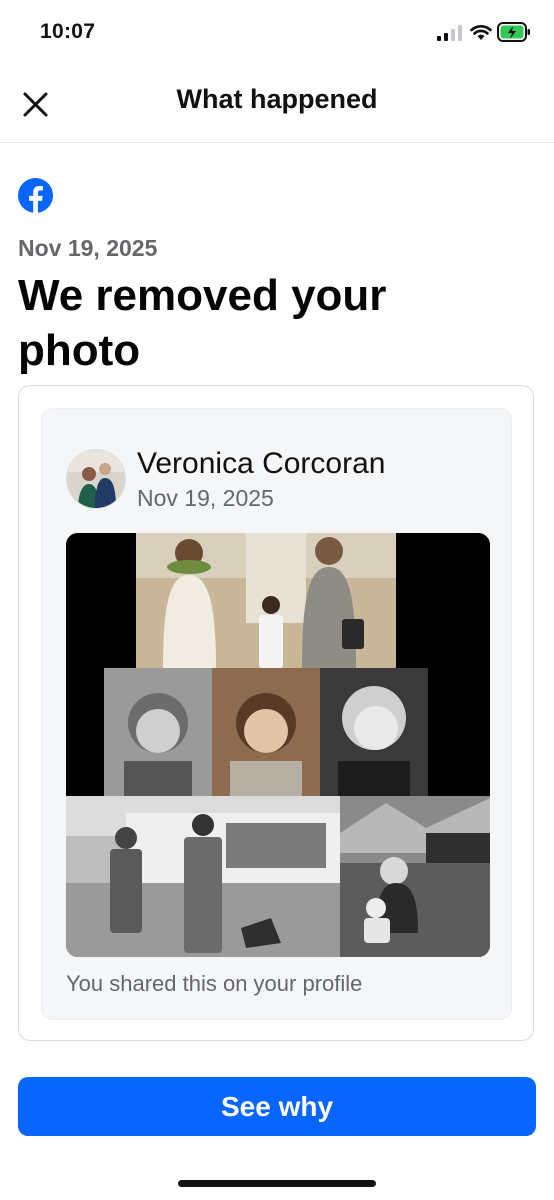 This screenshot has height=1200, width=554. I want to click on collage-photo-middle-left, so click(158, 732).